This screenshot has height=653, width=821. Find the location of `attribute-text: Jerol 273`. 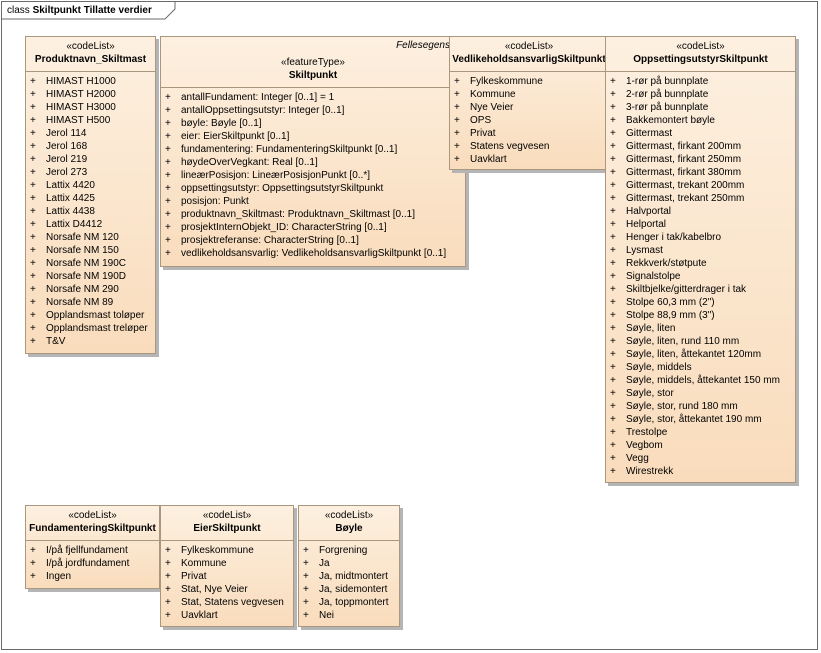

attribute-text: Jerol 273 is located at coordinates (67, 172).